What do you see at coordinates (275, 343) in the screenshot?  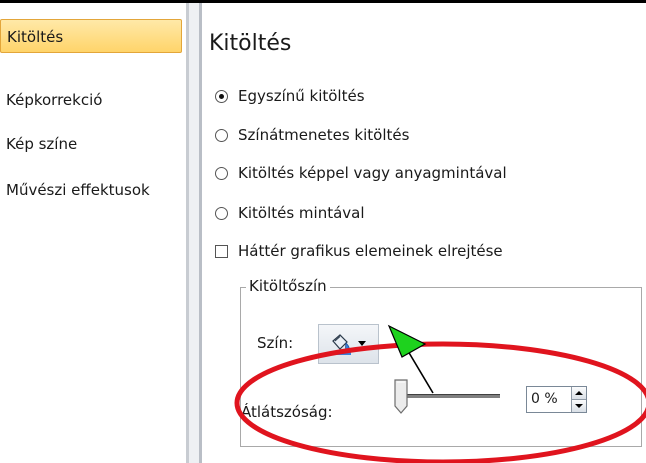 I see `color-label: Szín:` at bounding box center [275, 343].